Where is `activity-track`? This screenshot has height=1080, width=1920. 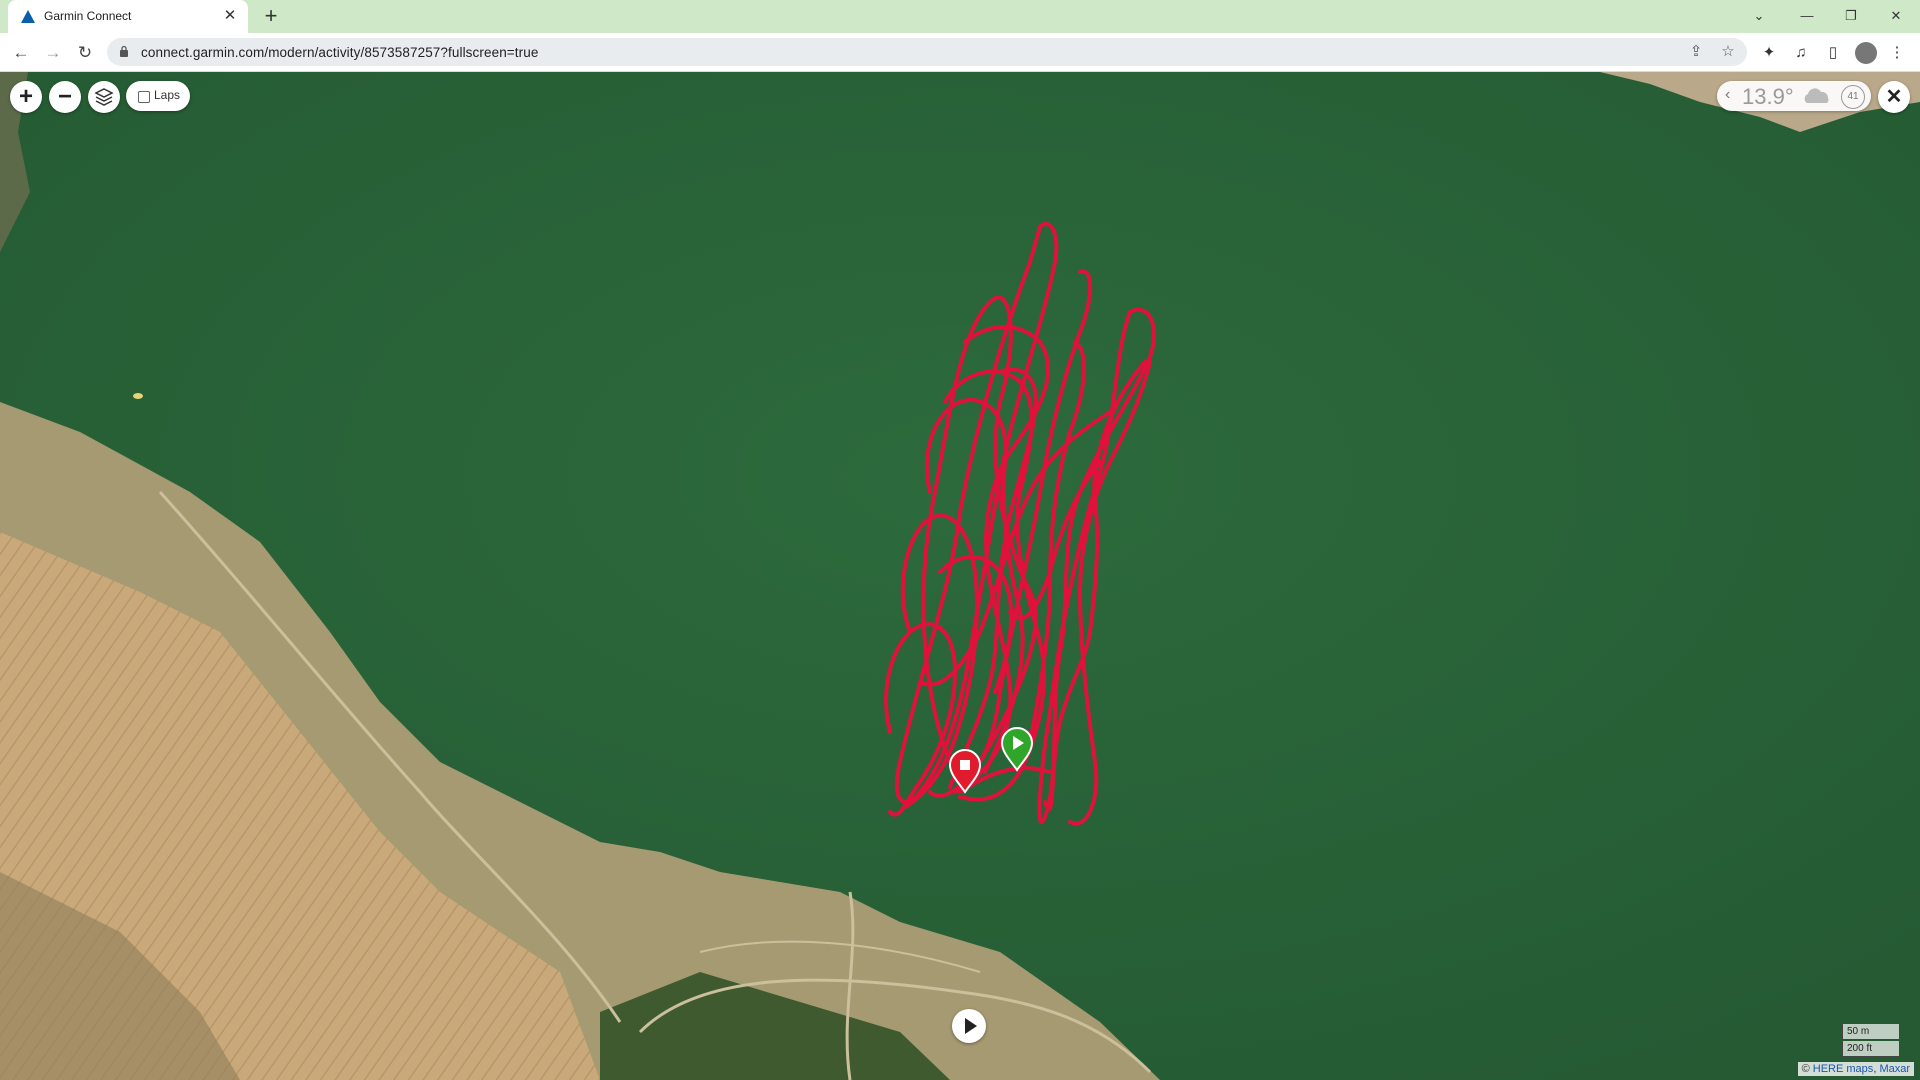 activity-track is located at coordinates (1020, 524).